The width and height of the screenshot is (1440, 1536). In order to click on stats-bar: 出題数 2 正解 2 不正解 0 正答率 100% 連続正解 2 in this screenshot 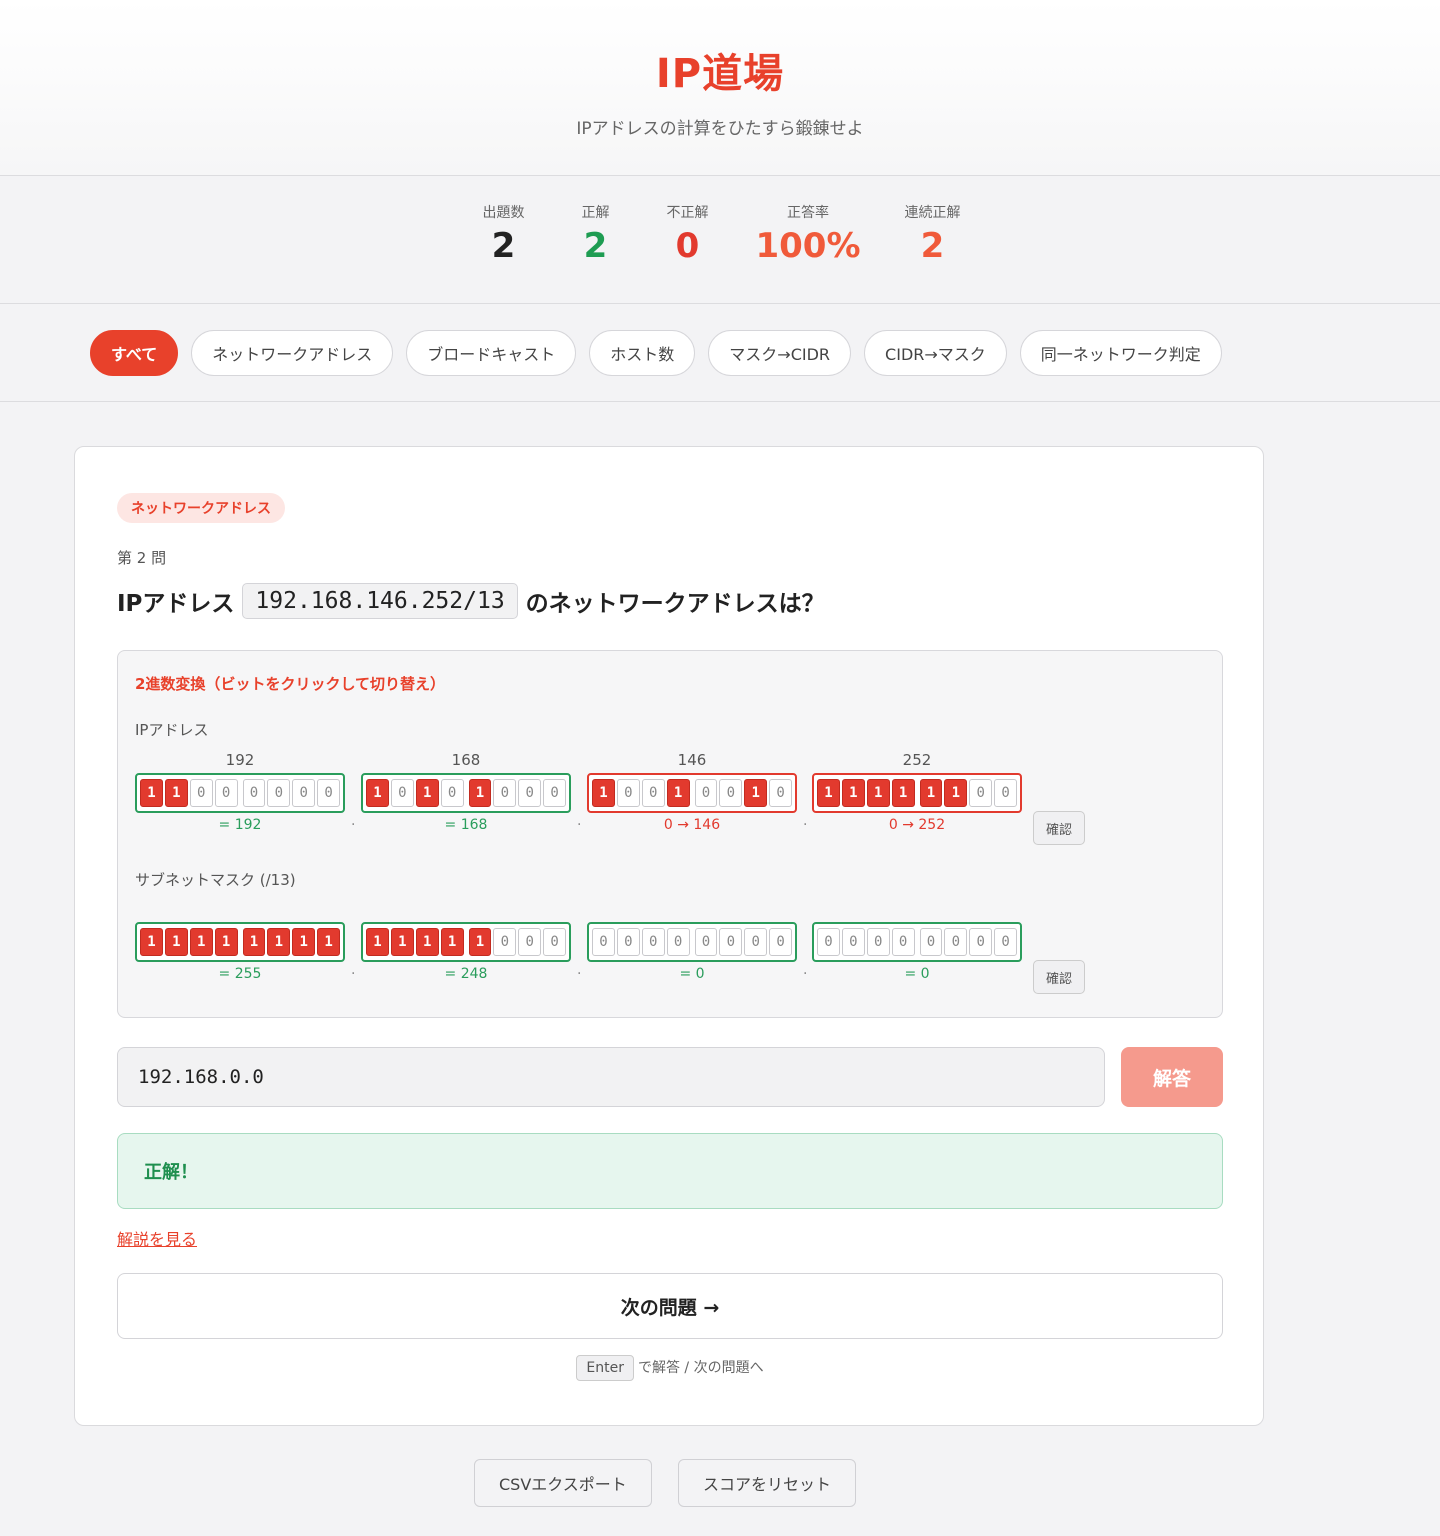, I will do `click(720, 240)`.